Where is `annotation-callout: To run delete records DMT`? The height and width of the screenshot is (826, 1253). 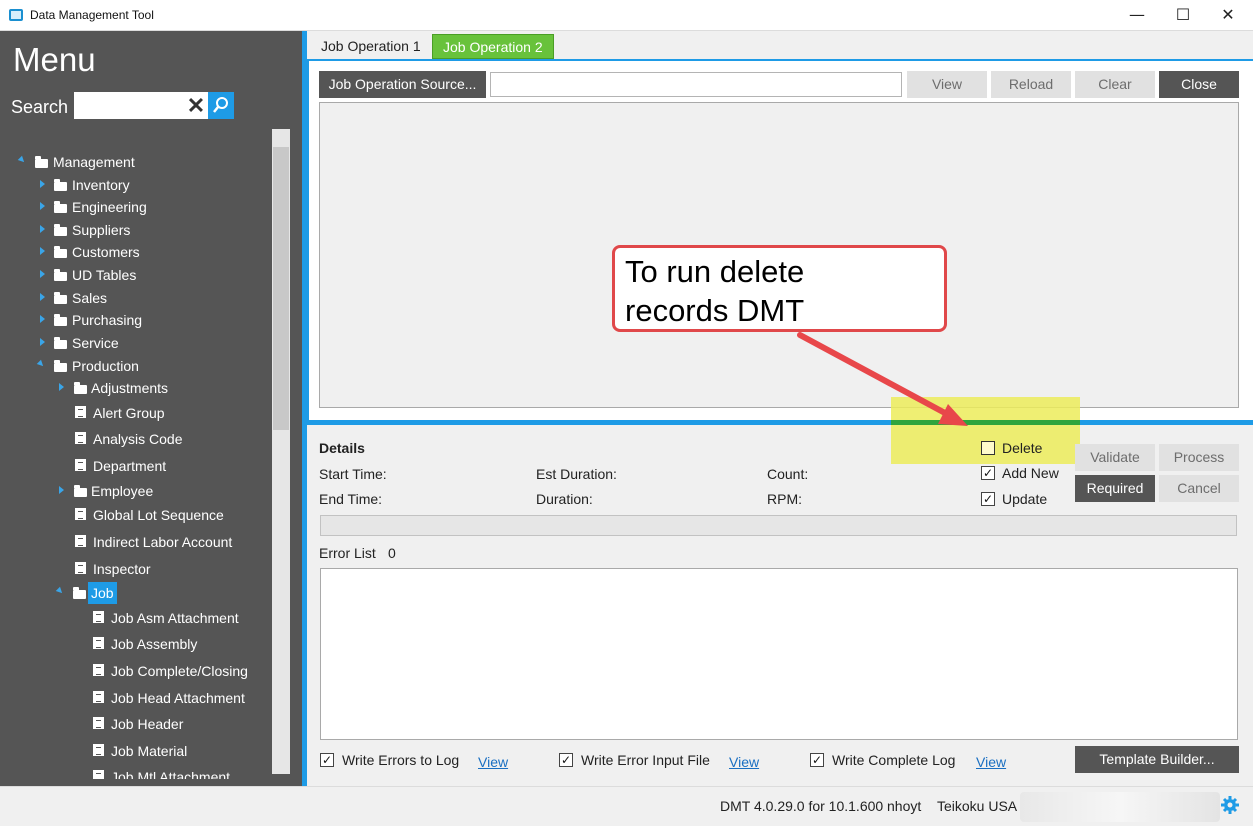 annotation-callout: To run delete records DMT is located at coordinates (779, 288).